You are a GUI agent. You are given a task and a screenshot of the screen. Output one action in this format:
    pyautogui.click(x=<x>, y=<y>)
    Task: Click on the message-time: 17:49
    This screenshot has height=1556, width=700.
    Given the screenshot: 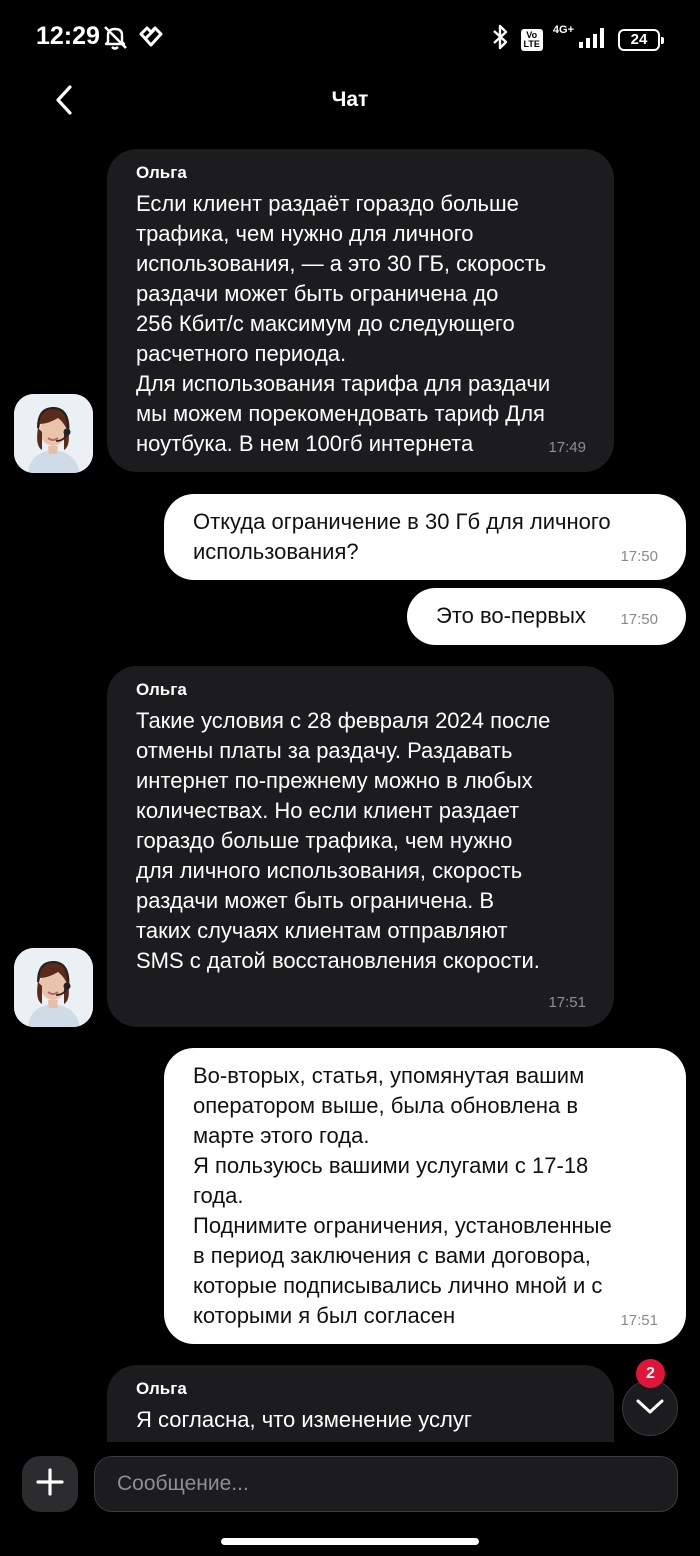 What is the action you would take?
    pyautogui.click(x=567, y=447)
    